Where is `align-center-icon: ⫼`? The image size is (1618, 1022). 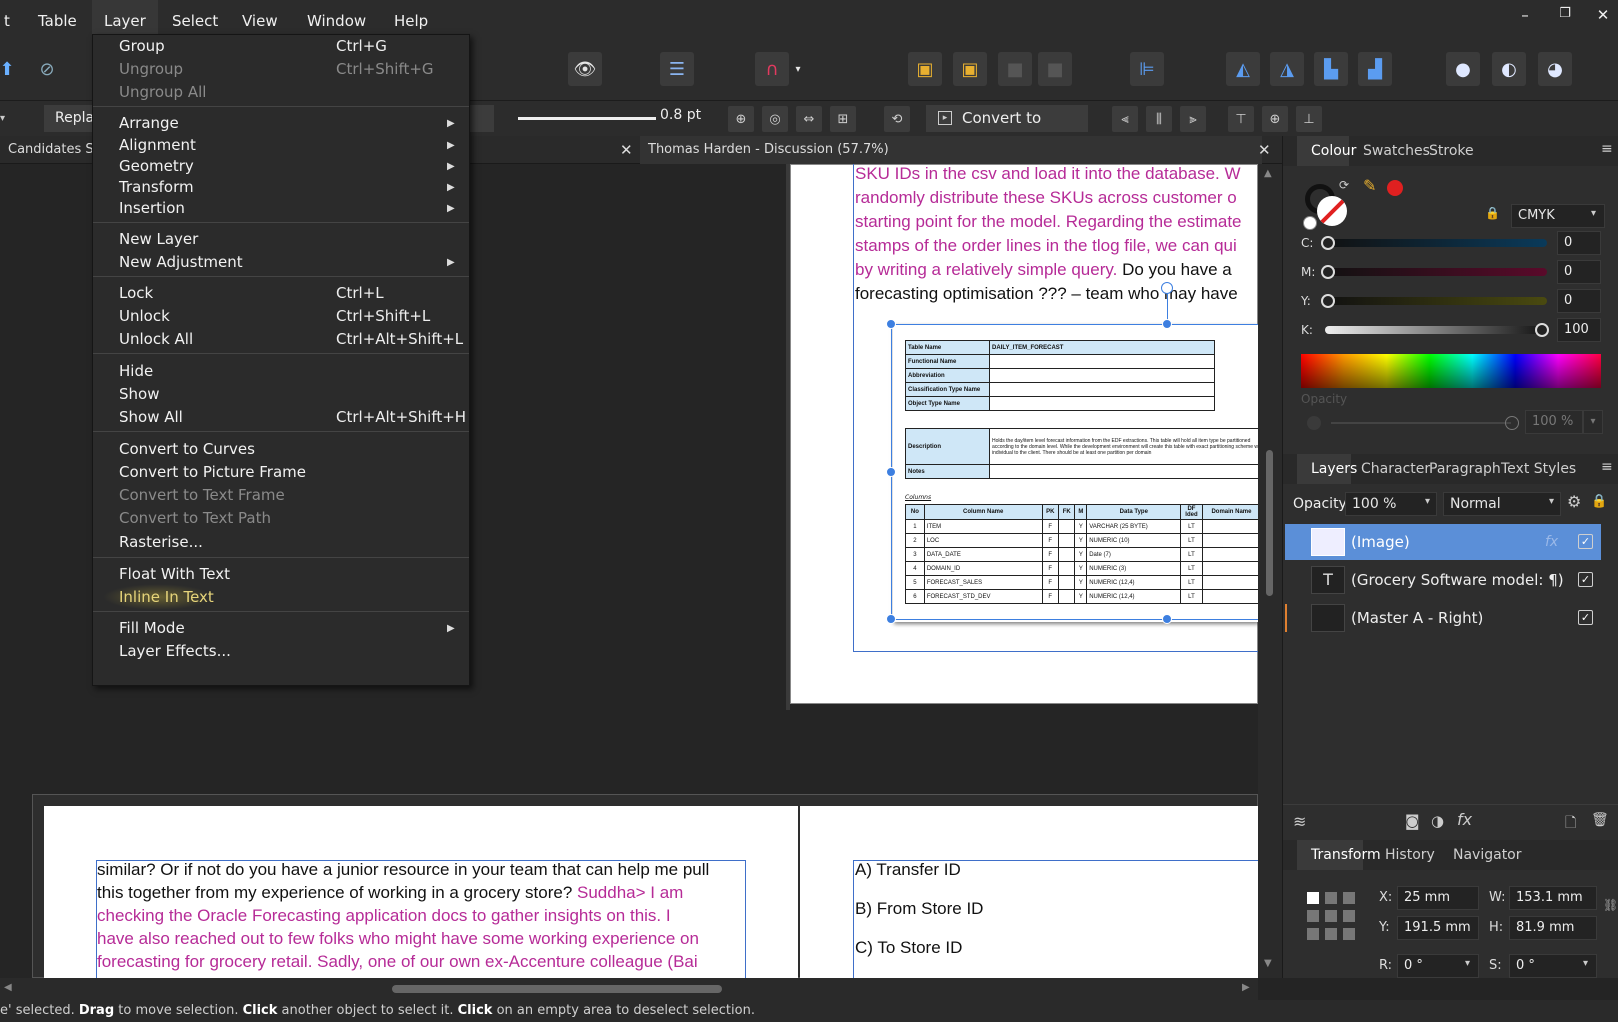
align-center-icon: ⫼ is located at coordinates (1159, 119).